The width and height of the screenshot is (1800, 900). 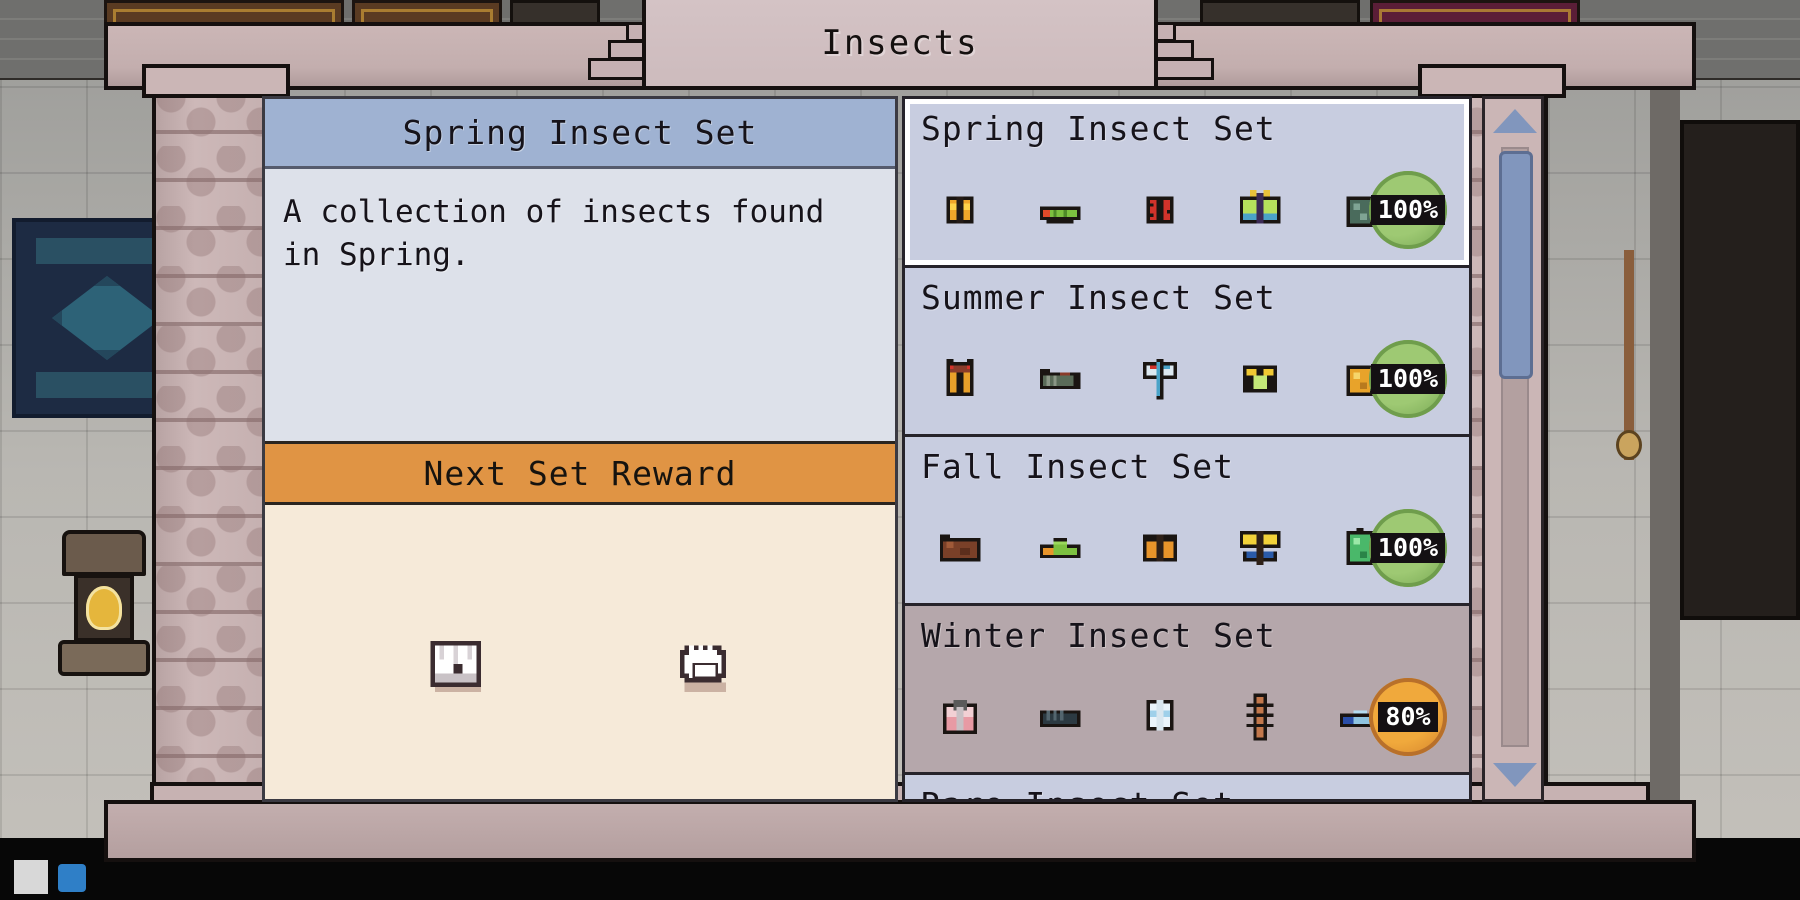 I want to click on reward-round-item-silhouette-icon, so click(x=703, y=664).